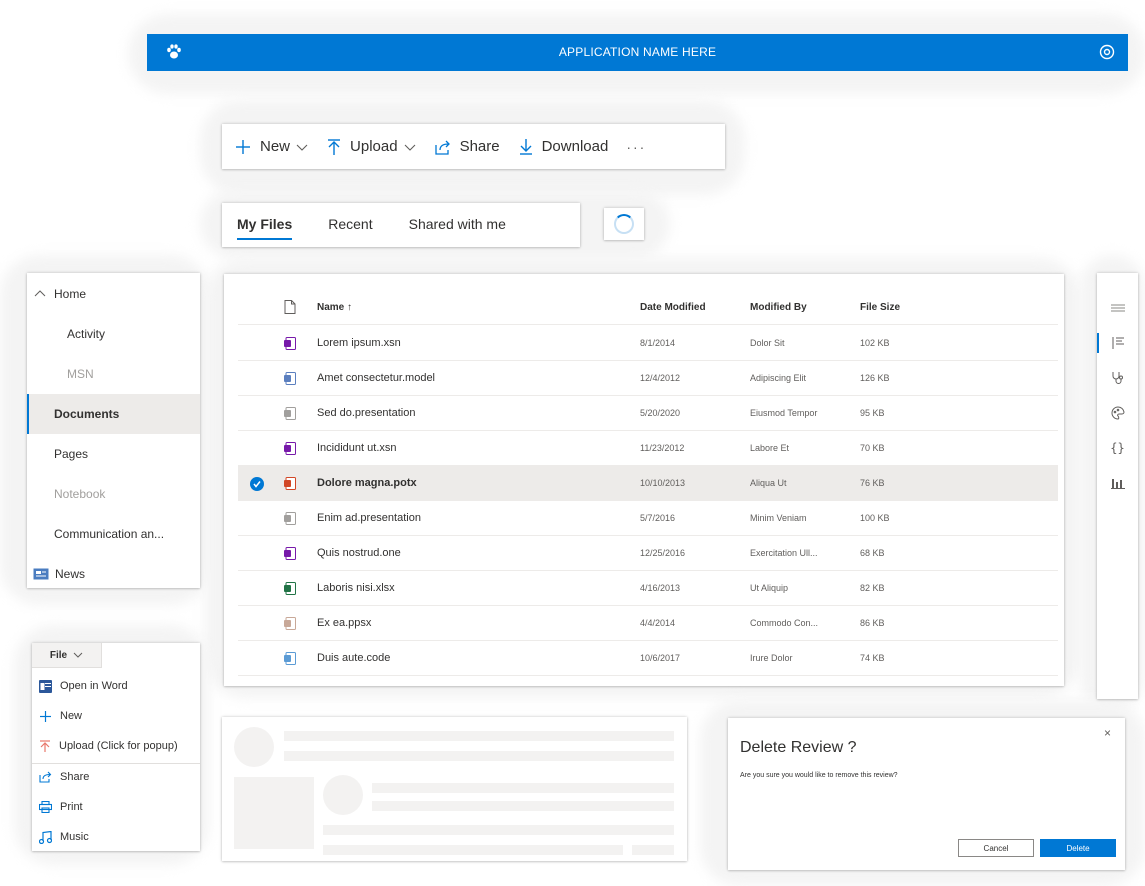 Image resolution: width=1145 pixels, height=886 pixels. Describe the element at coordinates (116, 807) in the screenshot. I see `menu-item-print: Print` at that location.